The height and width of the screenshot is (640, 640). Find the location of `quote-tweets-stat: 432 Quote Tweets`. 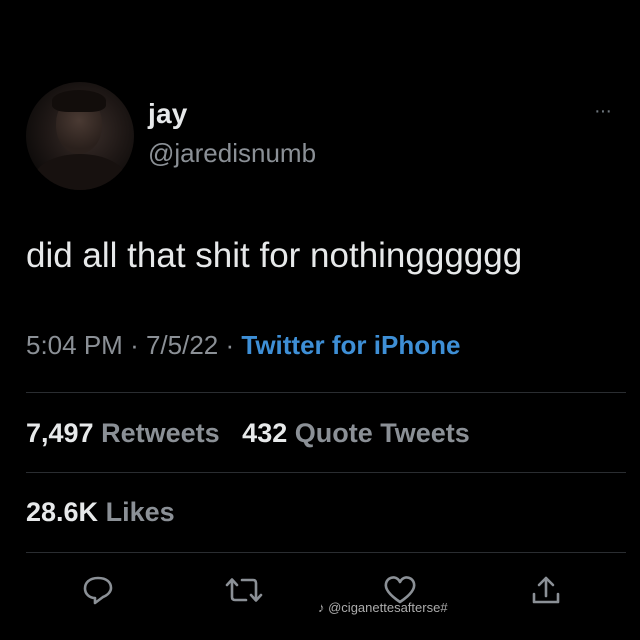

quote-tweets-stat: 432 Quote Tweets is located at coordinates (356, 433).